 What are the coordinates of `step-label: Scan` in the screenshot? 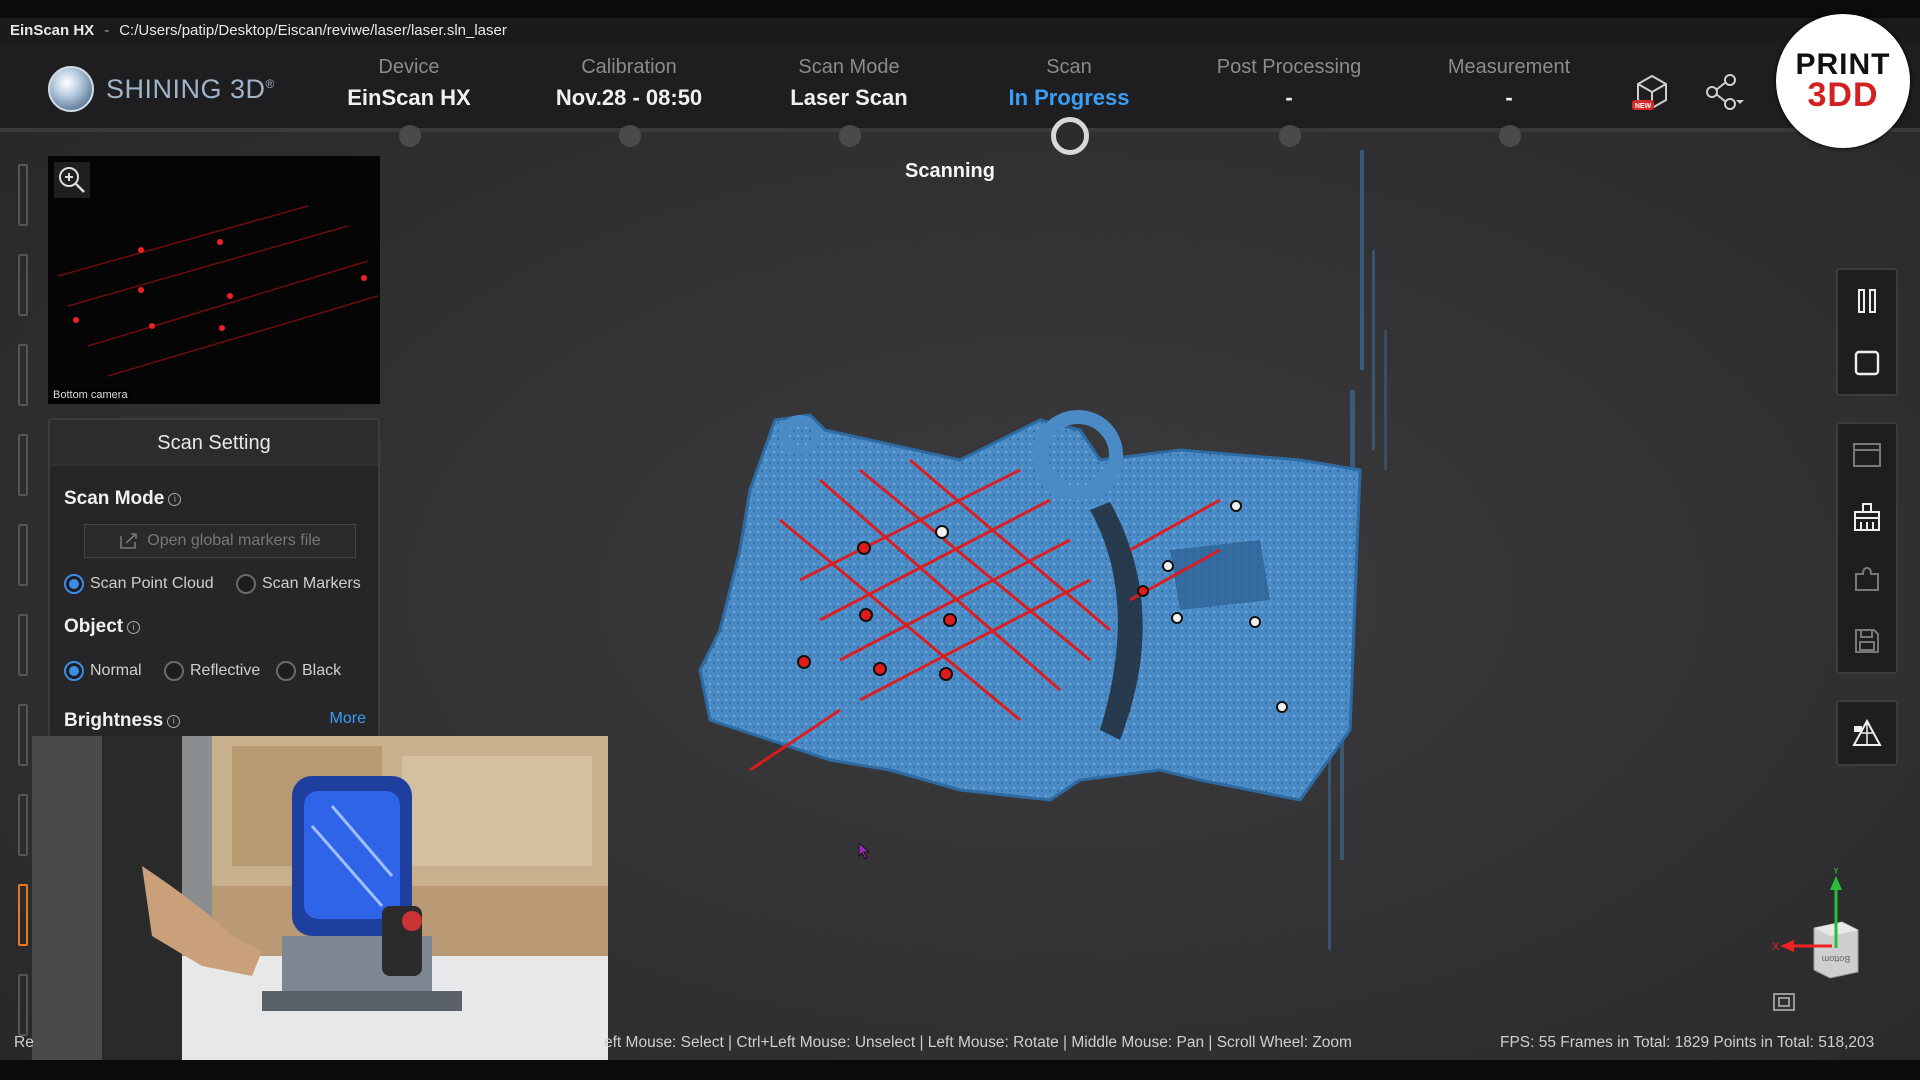 It's located at (1069, 67).